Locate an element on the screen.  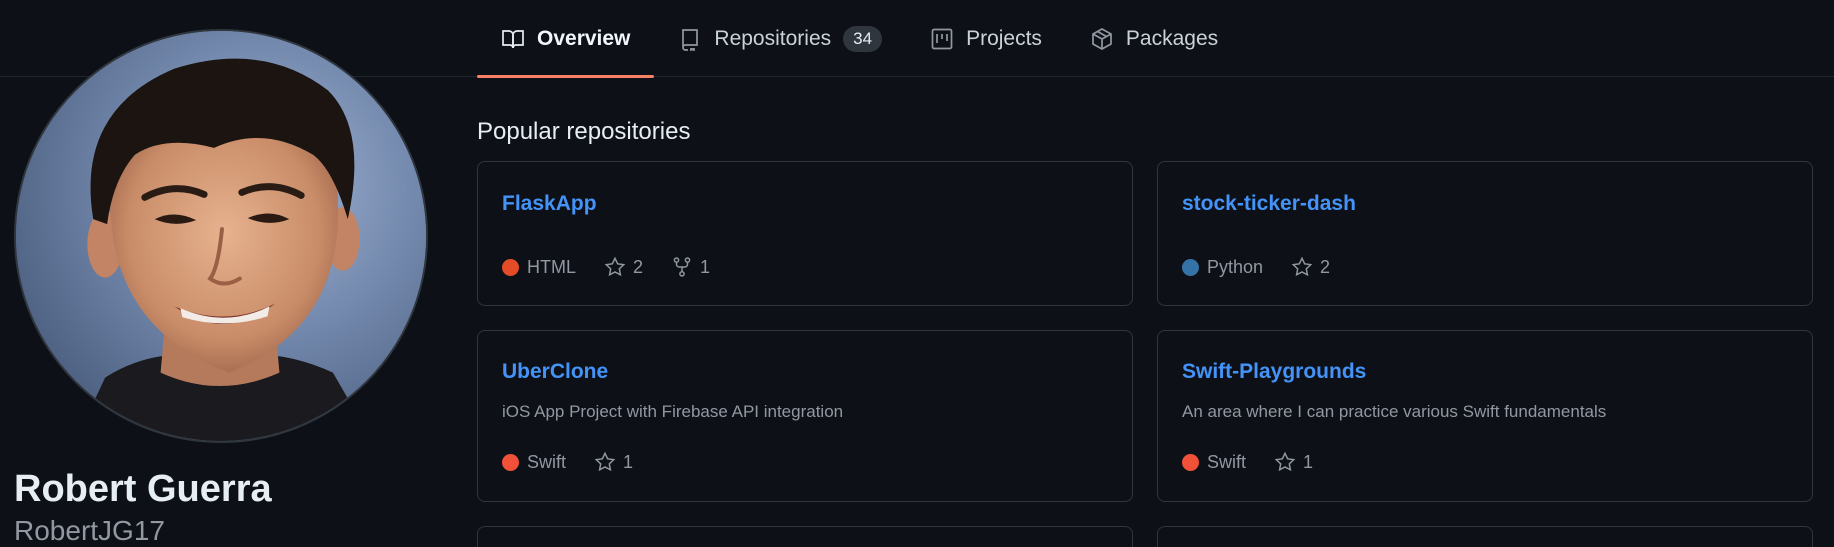
tab-repositories: Repositories 34 is located at coordinates (780, 38).